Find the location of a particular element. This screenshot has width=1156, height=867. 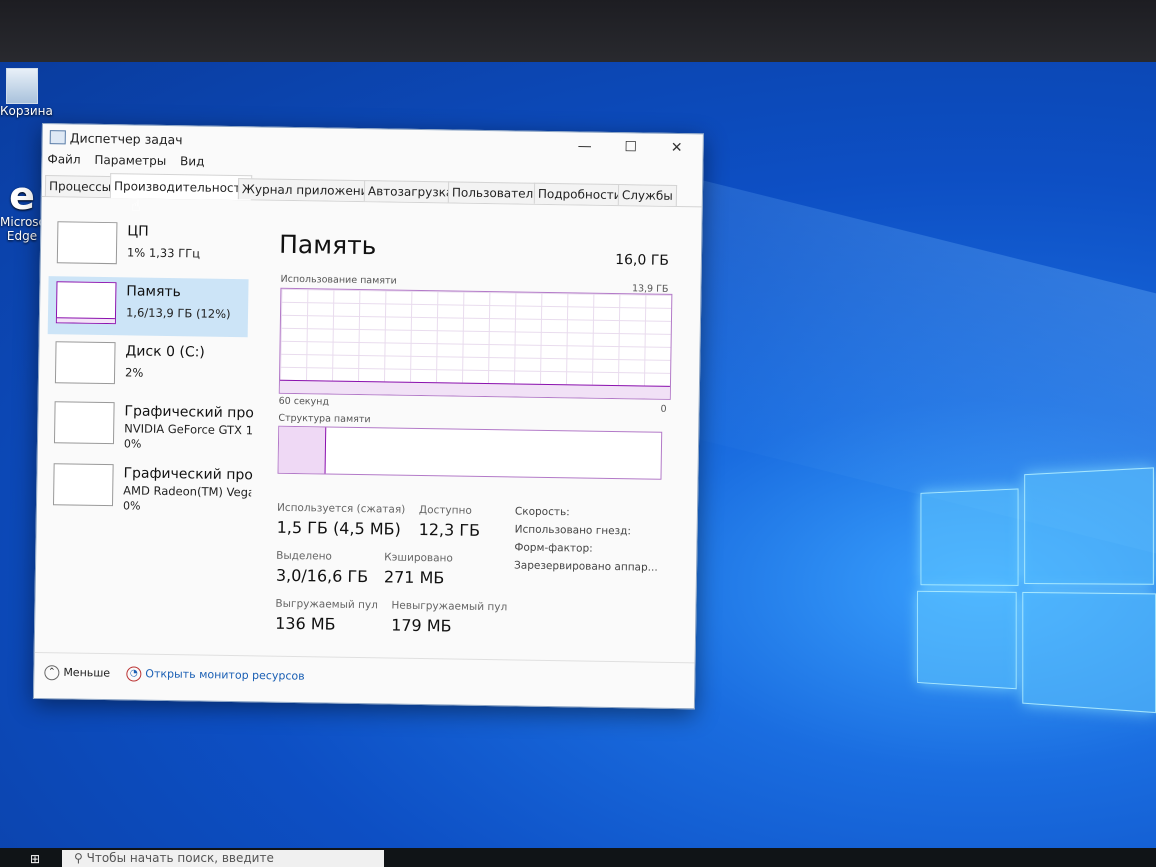

tab-details: Подробности is located at coordinates (579, 194).